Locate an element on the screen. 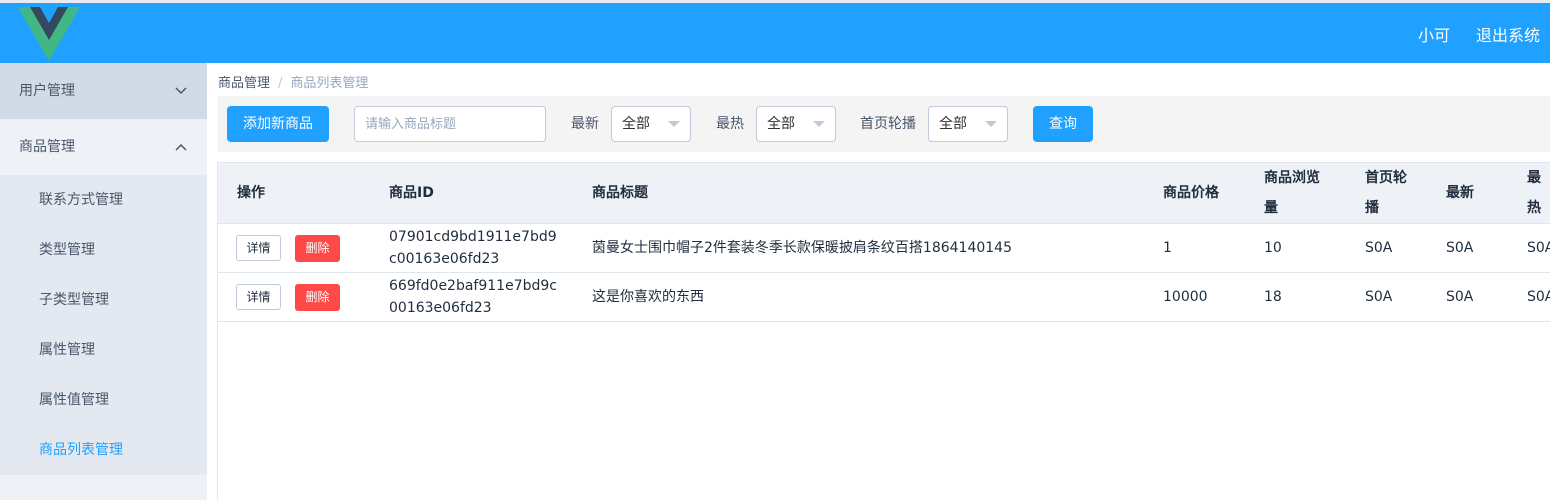 The width and height of the screenshot is (1550, 500). vue-logo-icon is located at coordinates (49, 34).